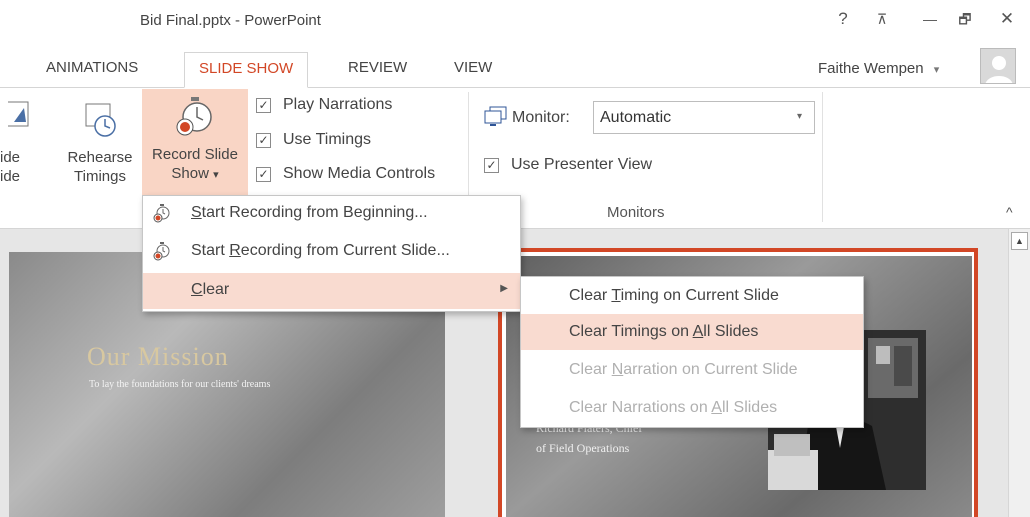 The height and width of the screenshot is (517, 1030). I want to click on user-account: Faithe Wempen ▾, so click(878, 68).